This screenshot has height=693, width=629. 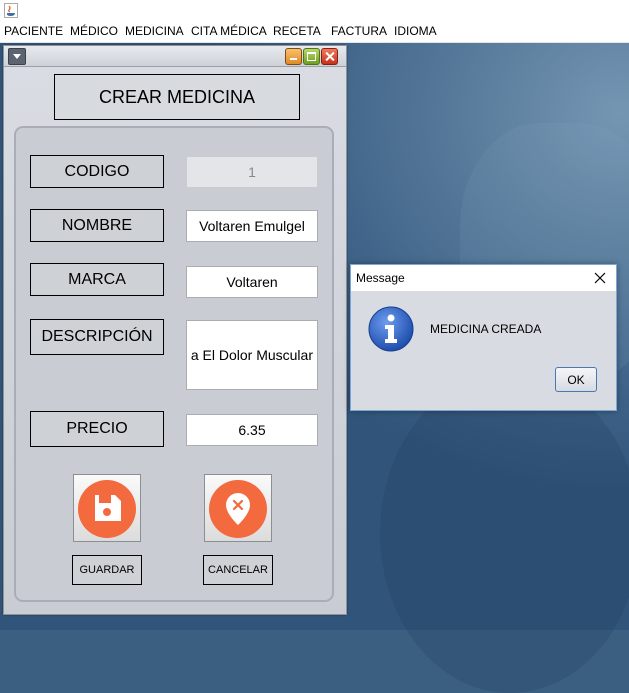 I want to click on app-title-strip, so click(x=314, y=11).